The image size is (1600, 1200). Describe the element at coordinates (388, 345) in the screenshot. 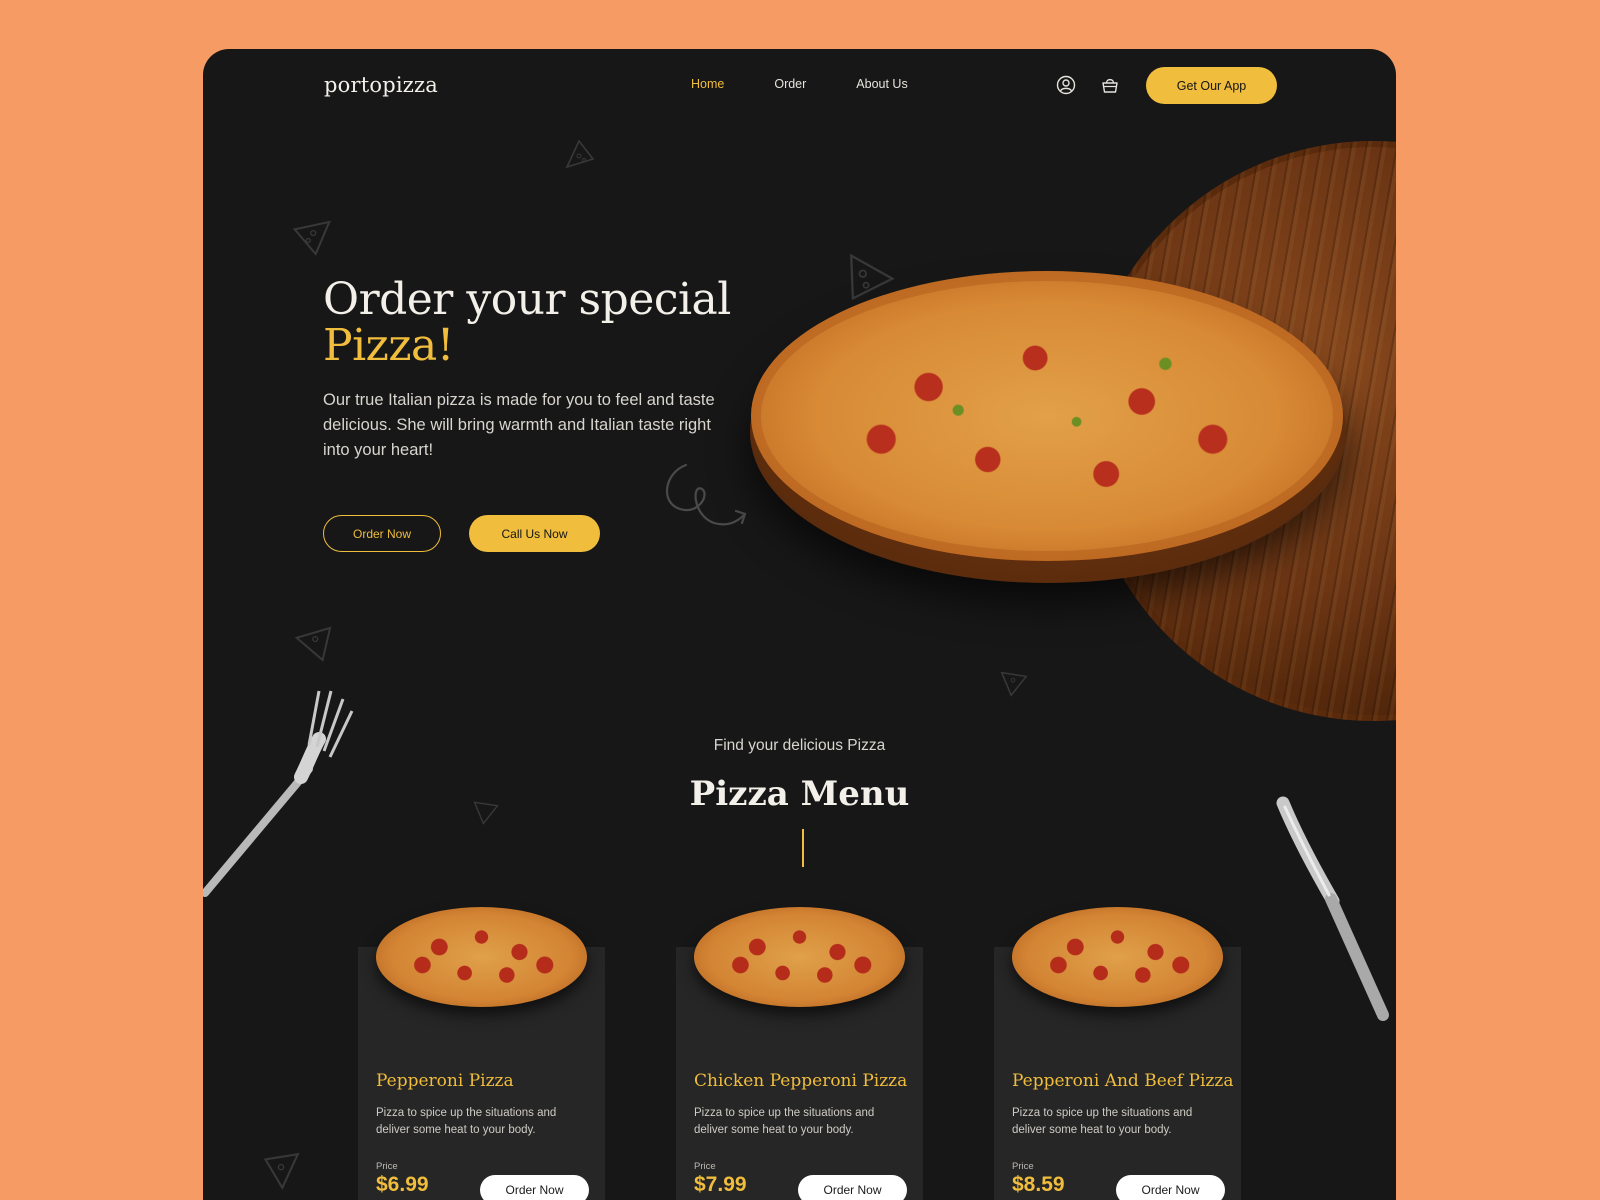

I see `hero-title-line2: Pizza!` at that location.